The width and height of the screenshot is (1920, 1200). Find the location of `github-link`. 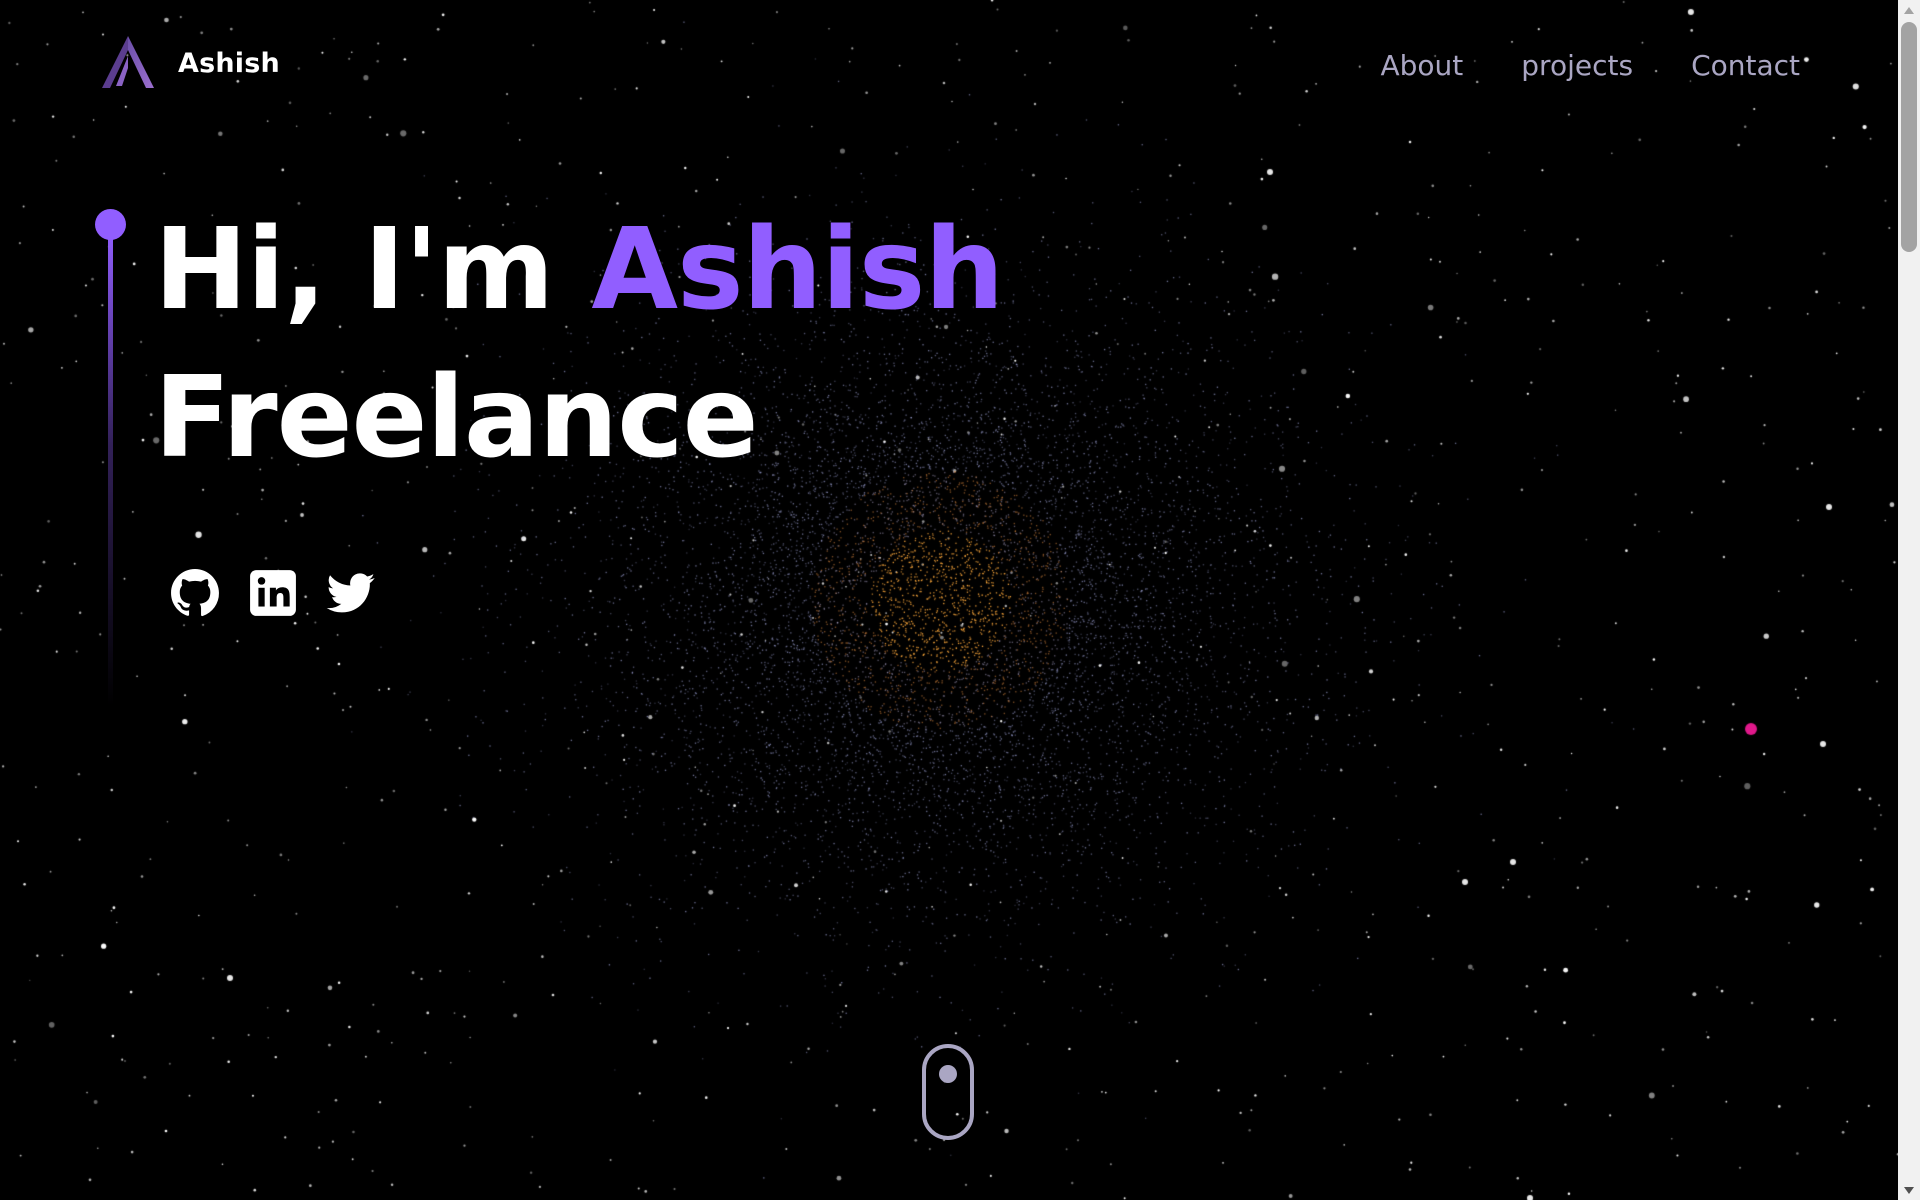

github-link is located at coordinates (195, 593).